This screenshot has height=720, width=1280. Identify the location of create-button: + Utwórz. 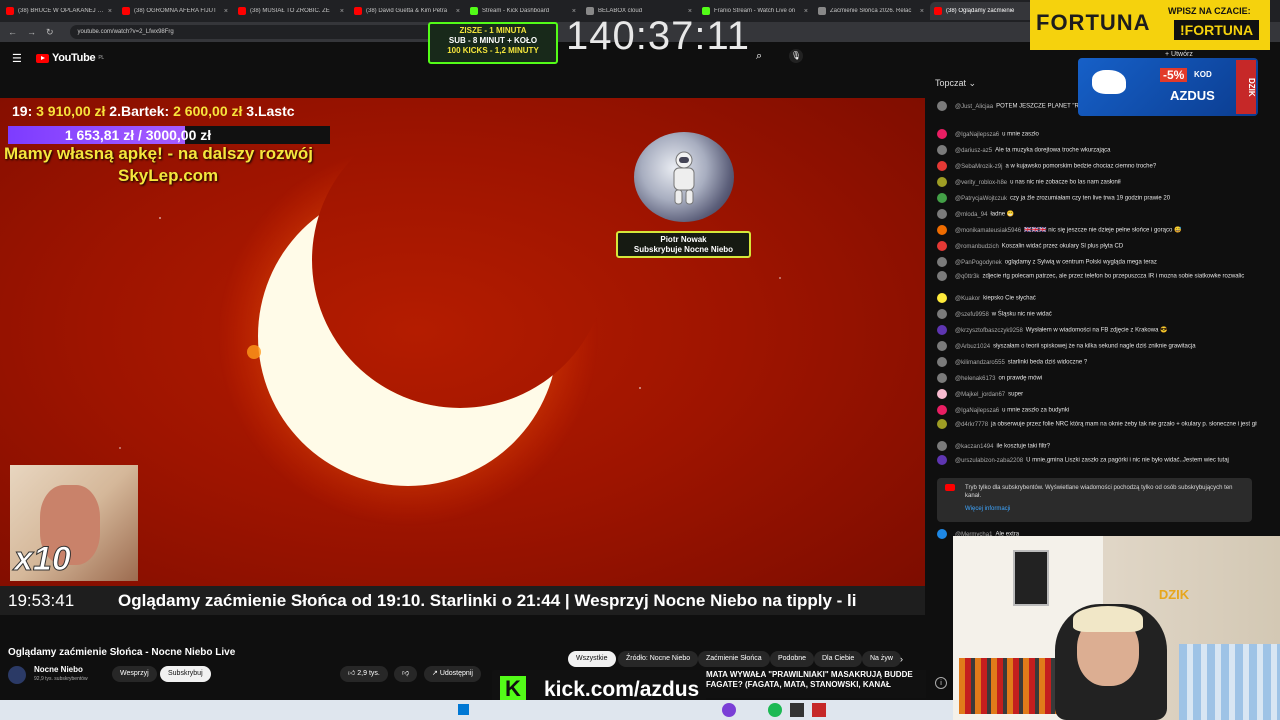
(1179, 54).